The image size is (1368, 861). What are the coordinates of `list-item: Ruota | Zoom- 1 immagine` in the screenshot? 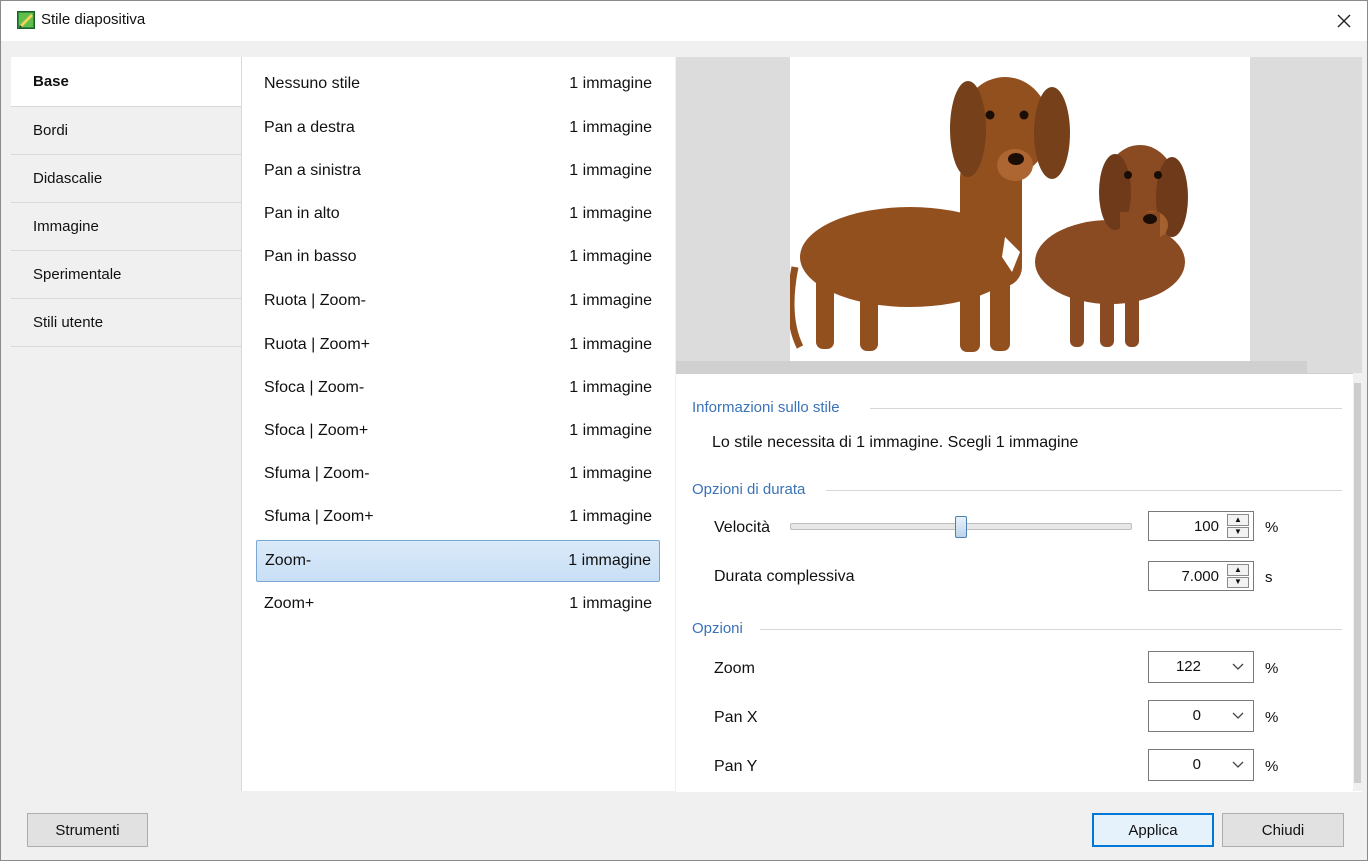 It's located at (458, 302).